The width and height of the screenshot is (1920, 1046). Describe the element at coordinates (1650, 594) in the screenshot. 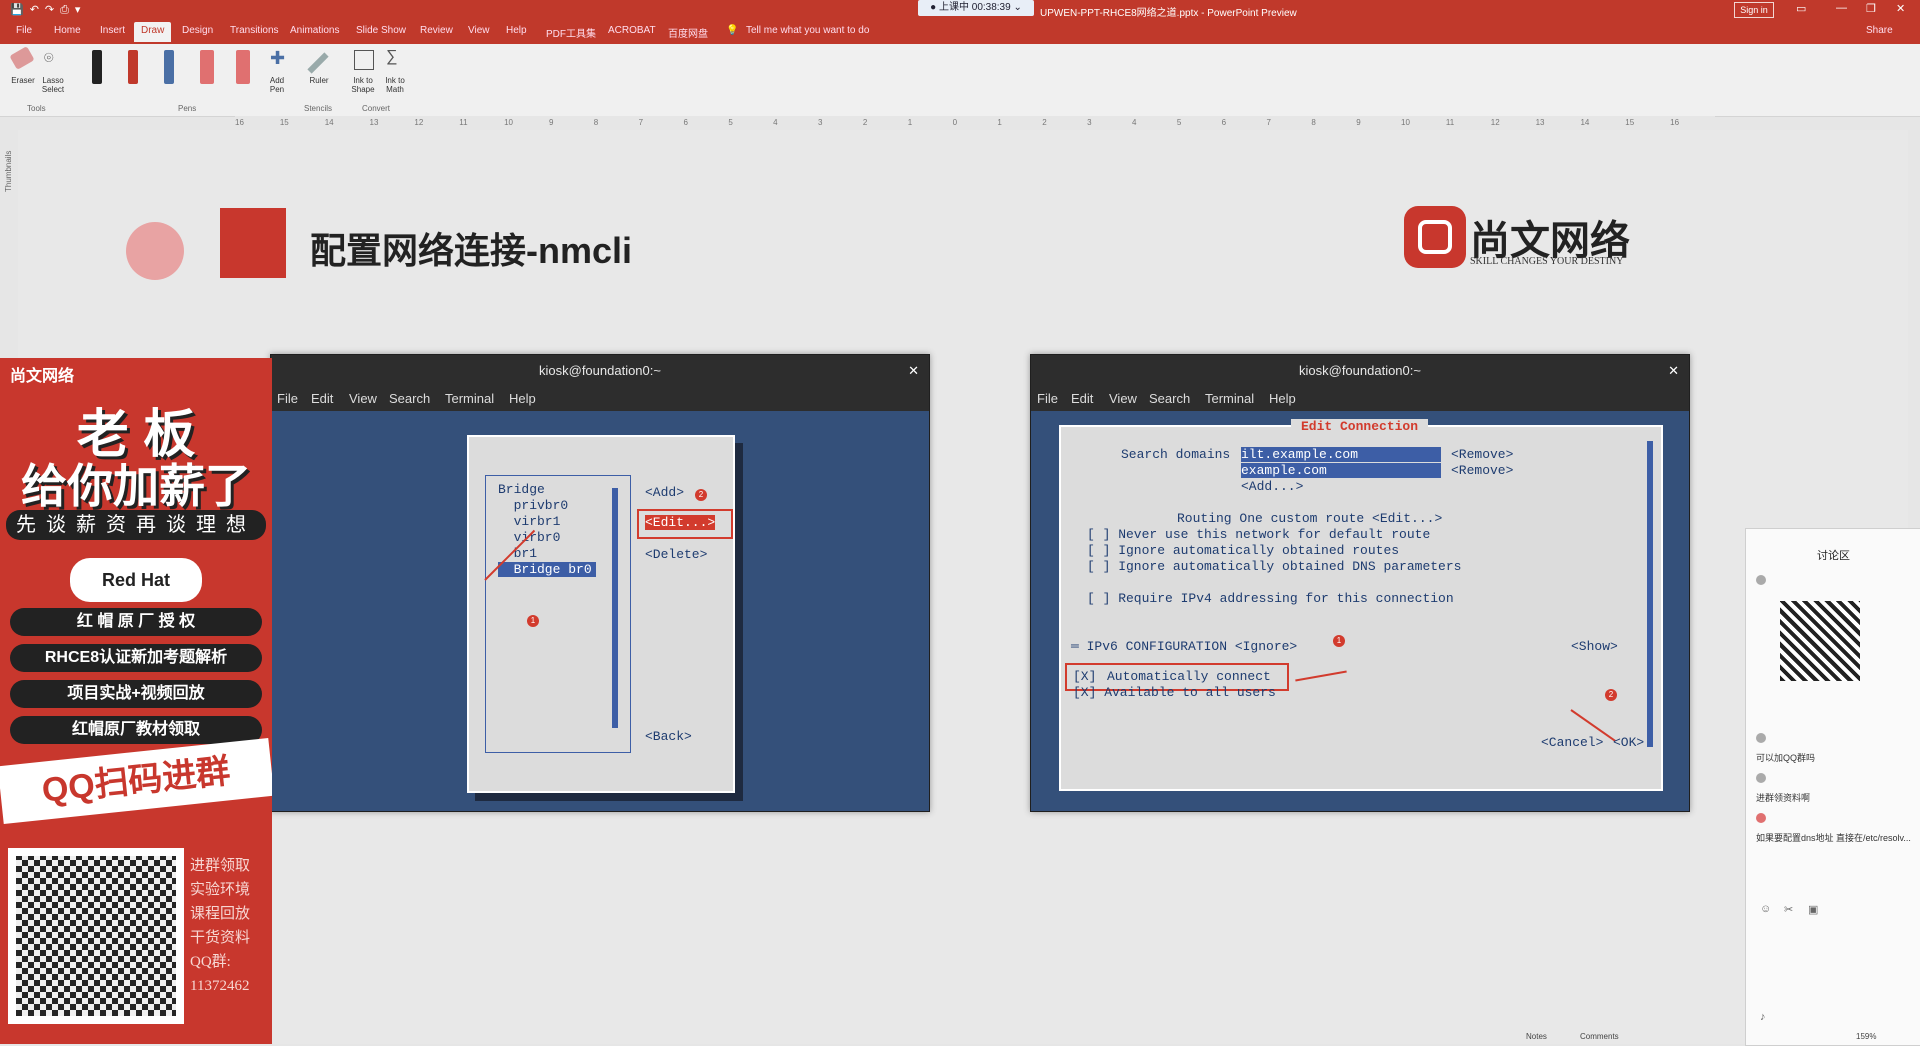

I see `dialog-scrollbar` at that location.